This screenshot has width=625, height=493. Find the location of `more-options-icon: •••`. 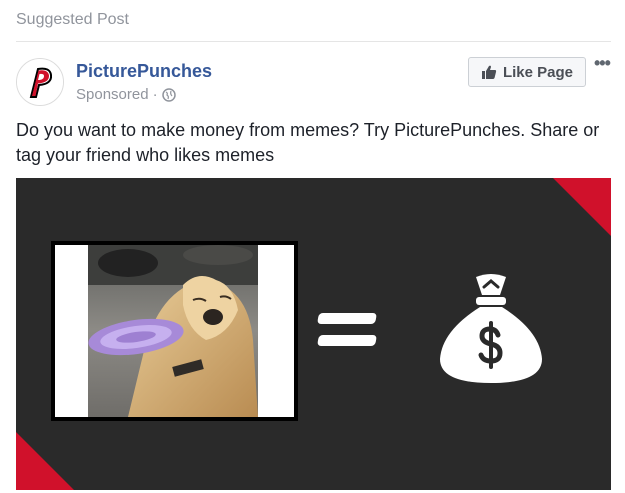

more-options-icon: ••• is located at coordinates (605, 66).